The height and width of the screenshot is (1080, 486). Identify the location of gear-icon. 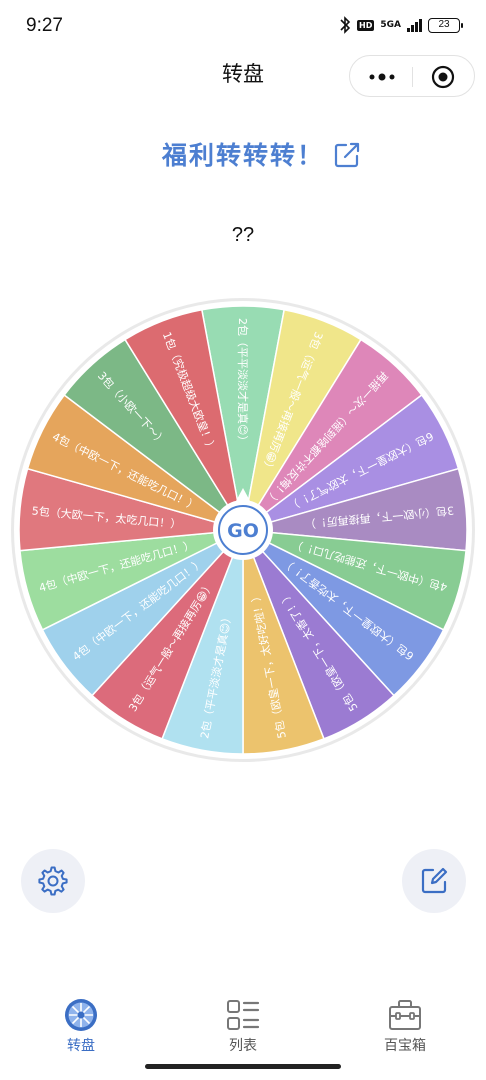
(53, 881).